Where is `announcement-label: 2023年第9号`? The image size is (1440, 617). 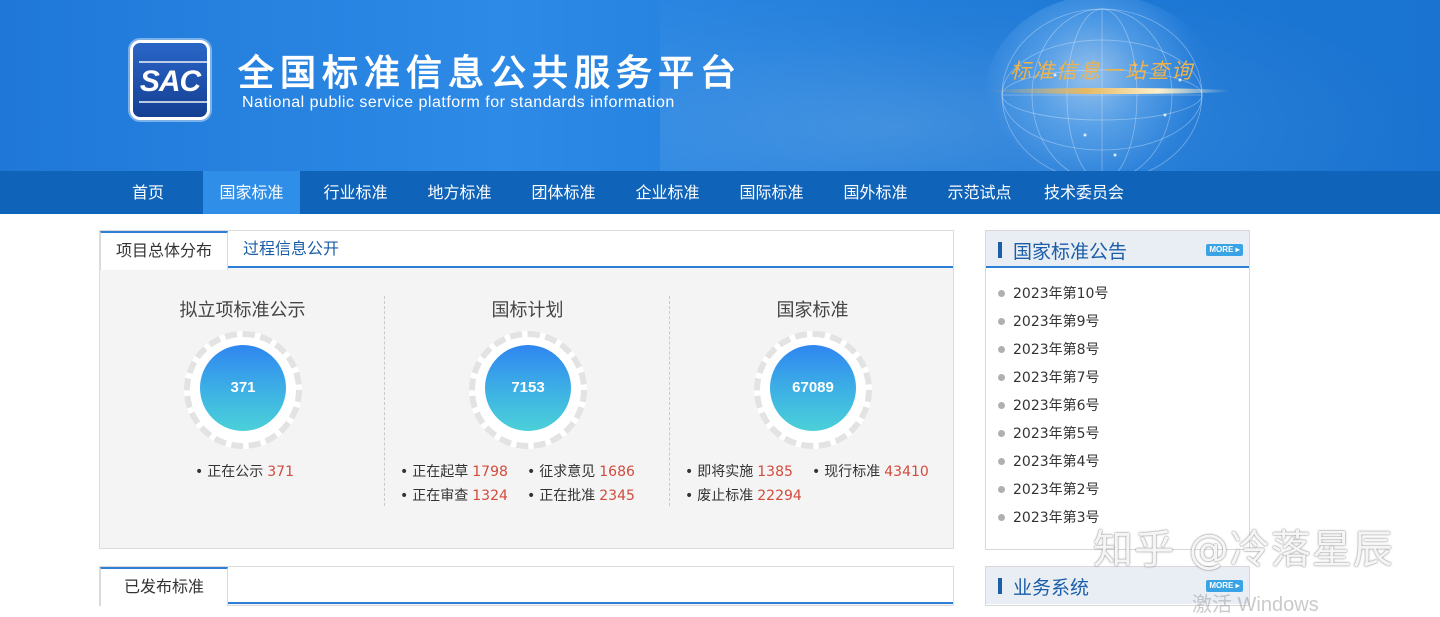
announcement-label: 2023年第9号 is located at coordinates (1056, 322).